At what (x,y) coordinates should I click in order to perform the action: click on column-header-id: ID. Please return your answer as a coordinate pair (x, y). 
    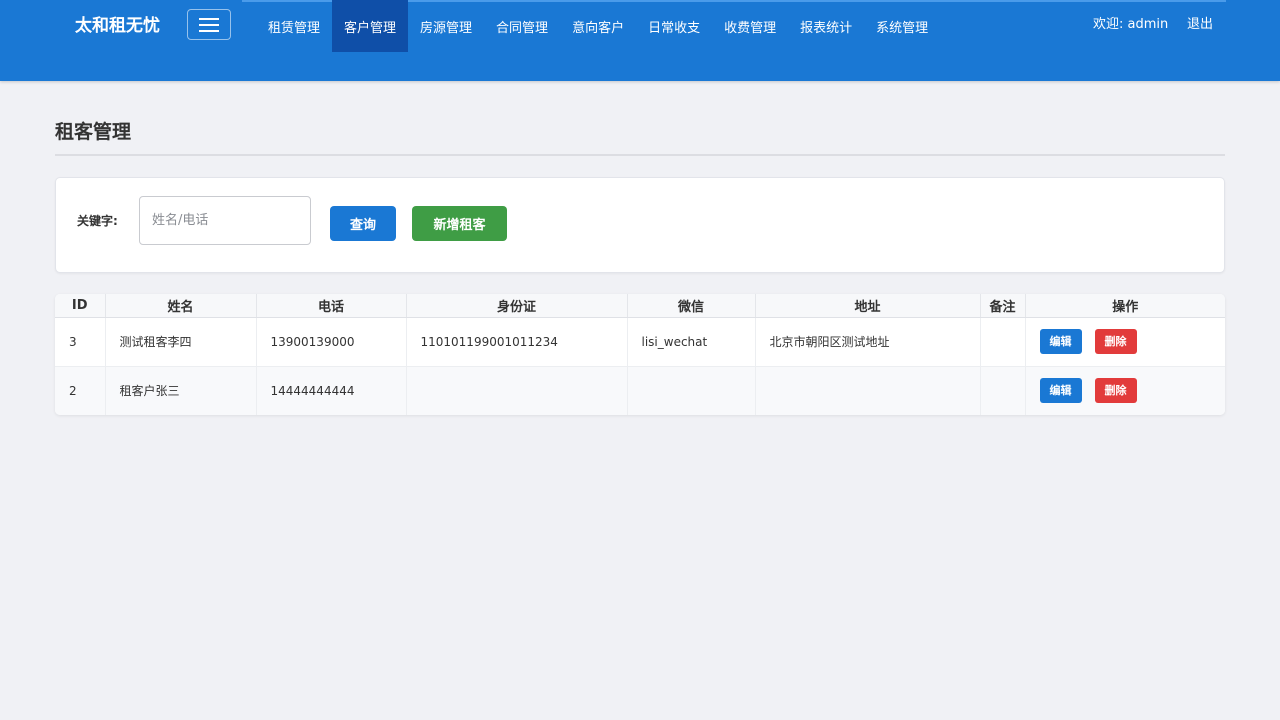
    Looking at the image, I should click on (80, 306).